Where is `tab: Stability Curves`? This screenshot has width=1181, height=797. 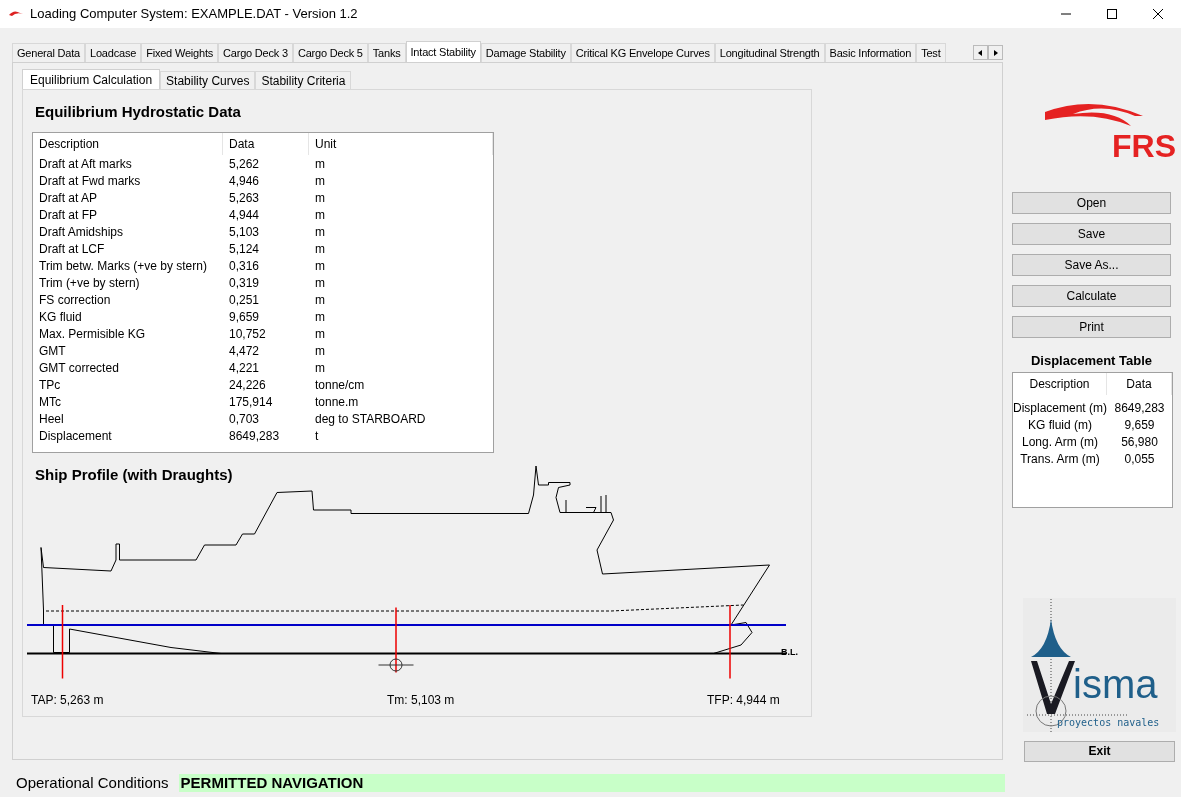 tab: Stability Curves is located at coordinates (208, 80).